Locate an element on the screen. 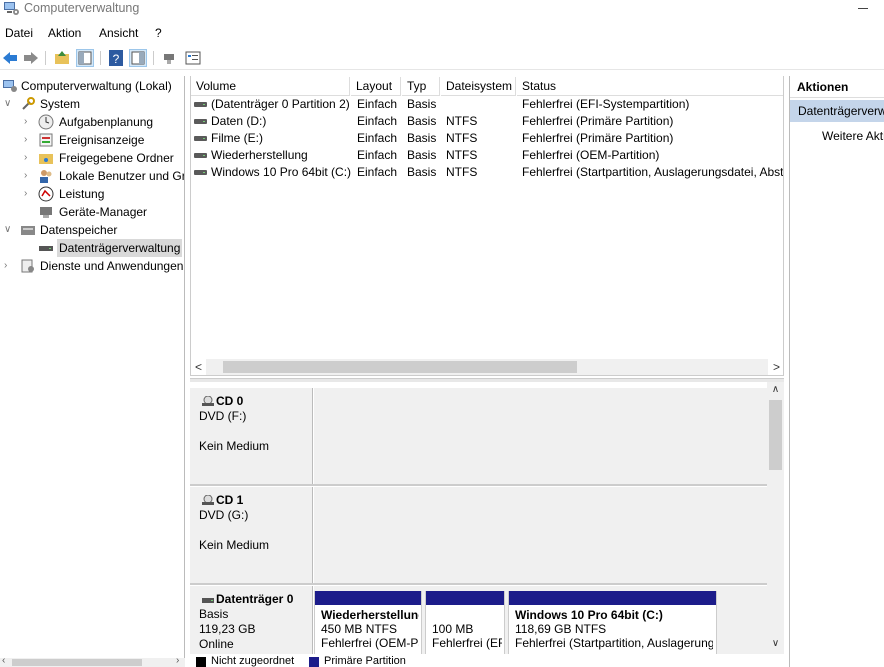 The height and width of the screenshot is (667, 884). menu-help: ? is located at coordinates (158, 33).